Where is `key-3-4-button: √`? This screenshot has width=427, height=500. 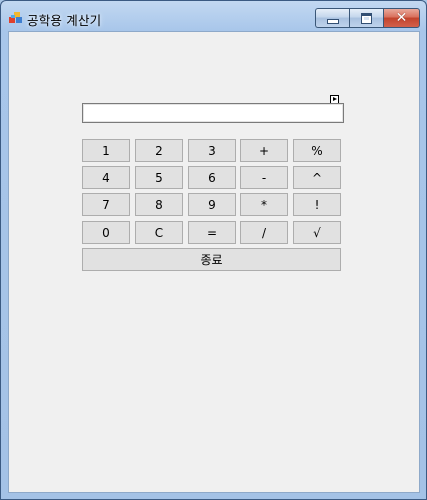
key-3-4-button: √ is located at coordinates (317, 232).